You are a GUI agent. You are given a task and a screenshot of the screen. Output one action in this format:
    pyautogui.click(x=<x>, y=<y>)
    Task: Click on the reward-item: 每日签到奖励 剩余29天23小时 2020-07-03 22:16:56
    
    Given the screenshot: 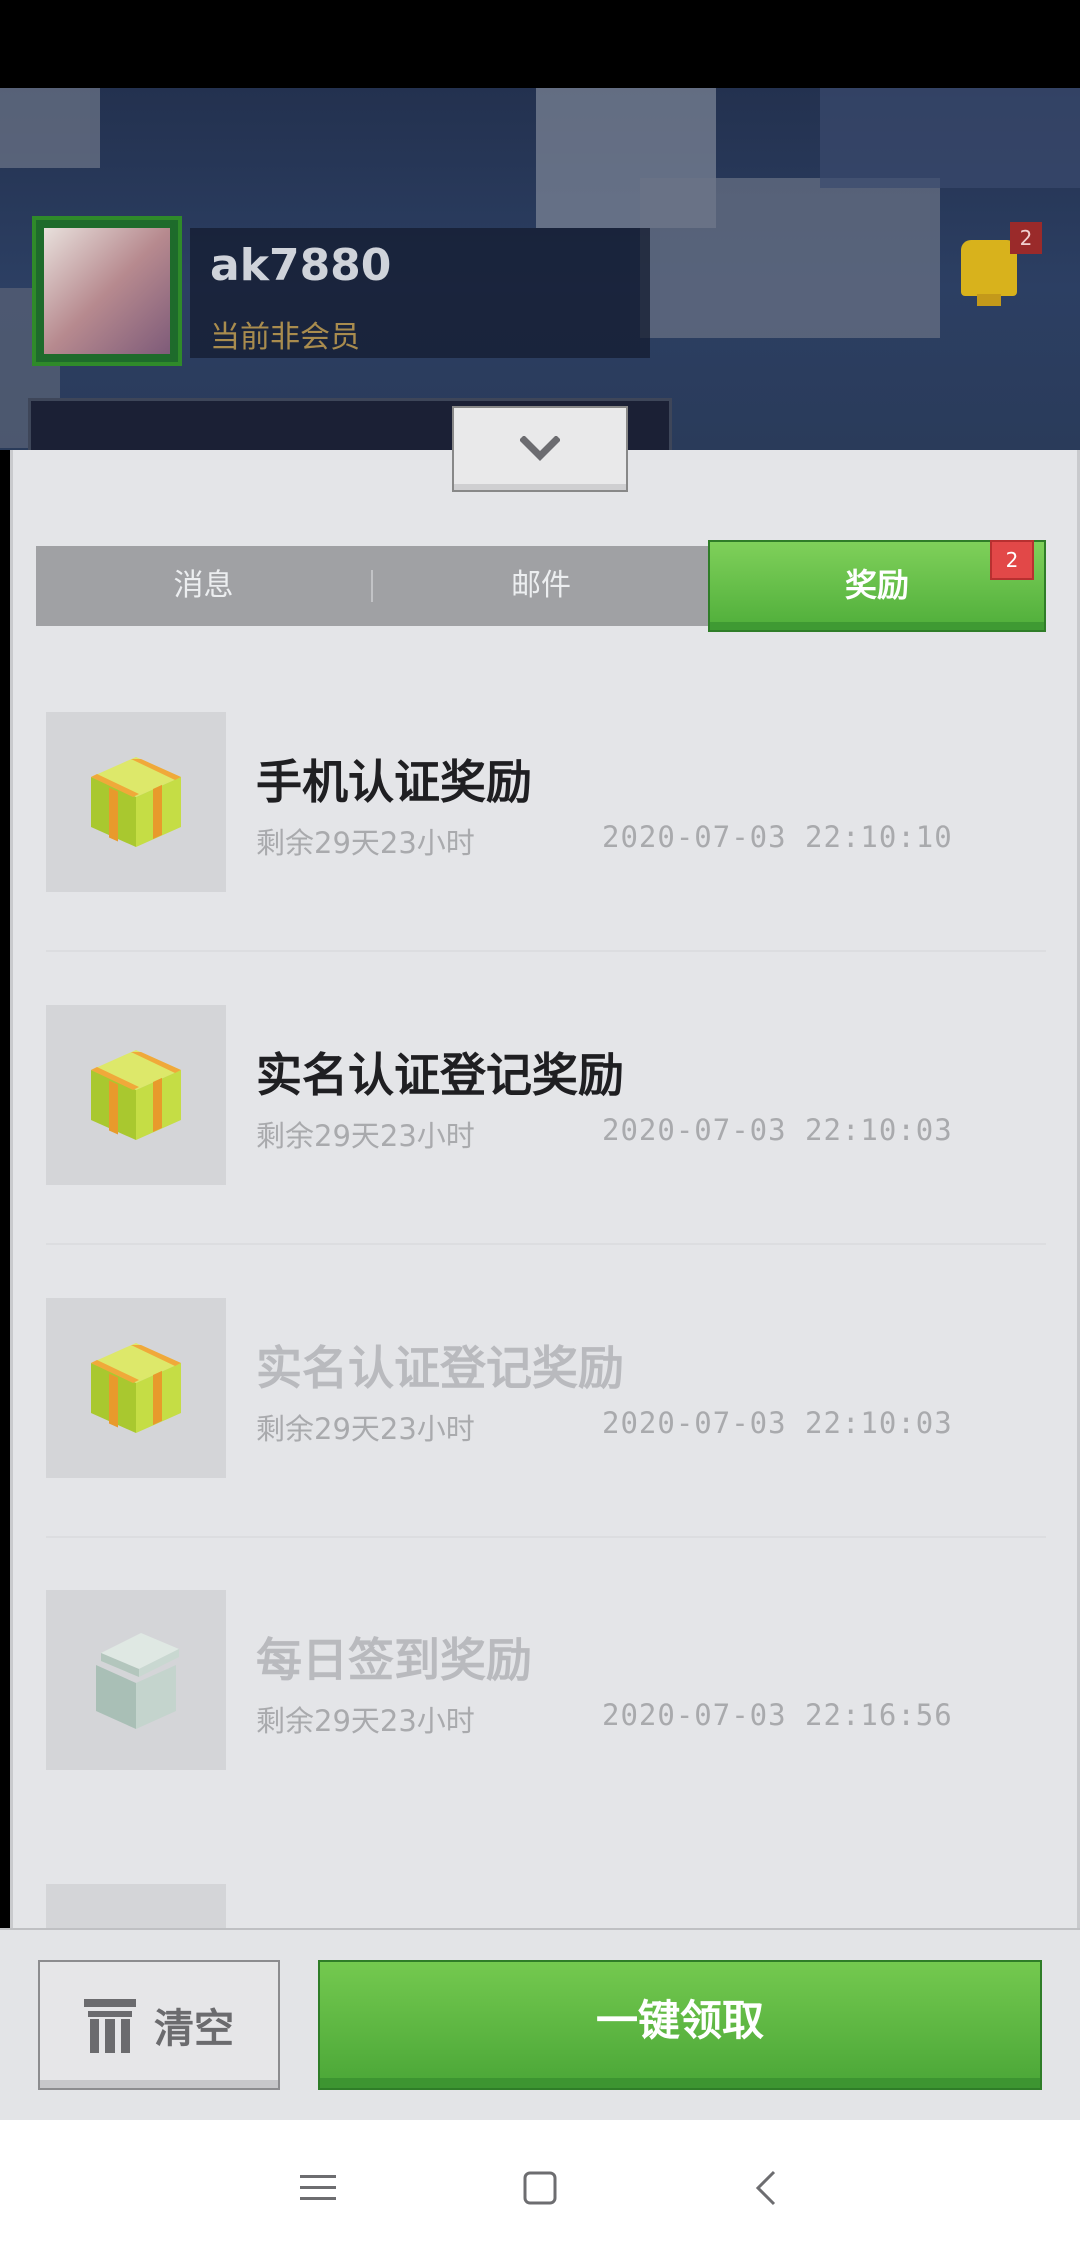 What is the action you would take?
    pyautogui.click(x=546, y=1680)
    